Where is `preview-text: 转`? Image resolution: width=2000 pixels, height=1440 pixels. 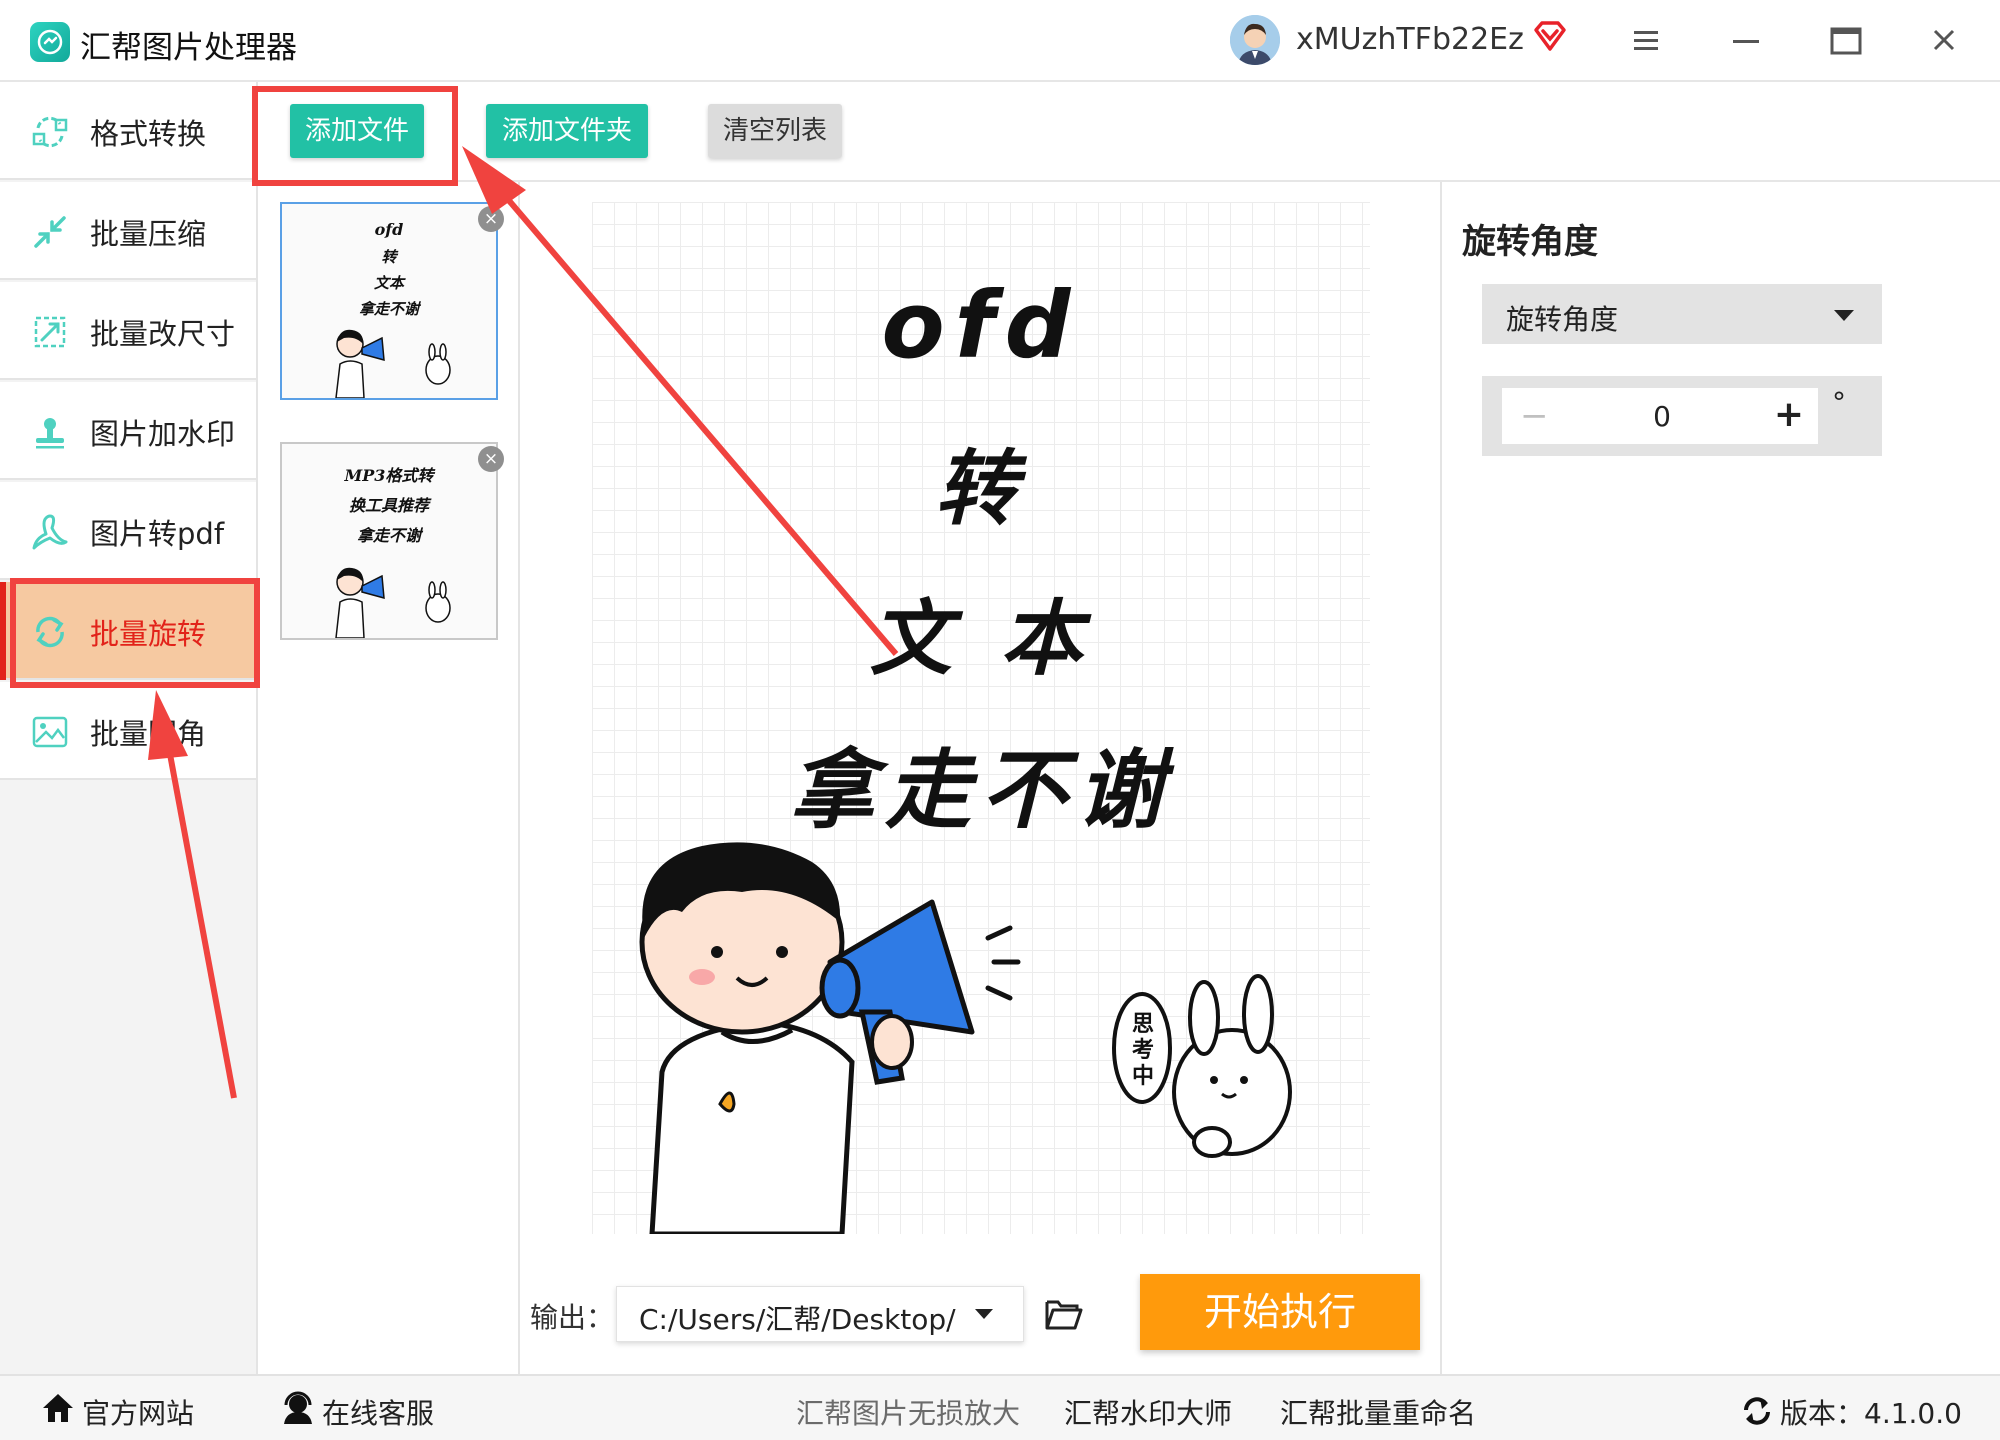 preview-text: 转 is located at coordinates (981, 489).